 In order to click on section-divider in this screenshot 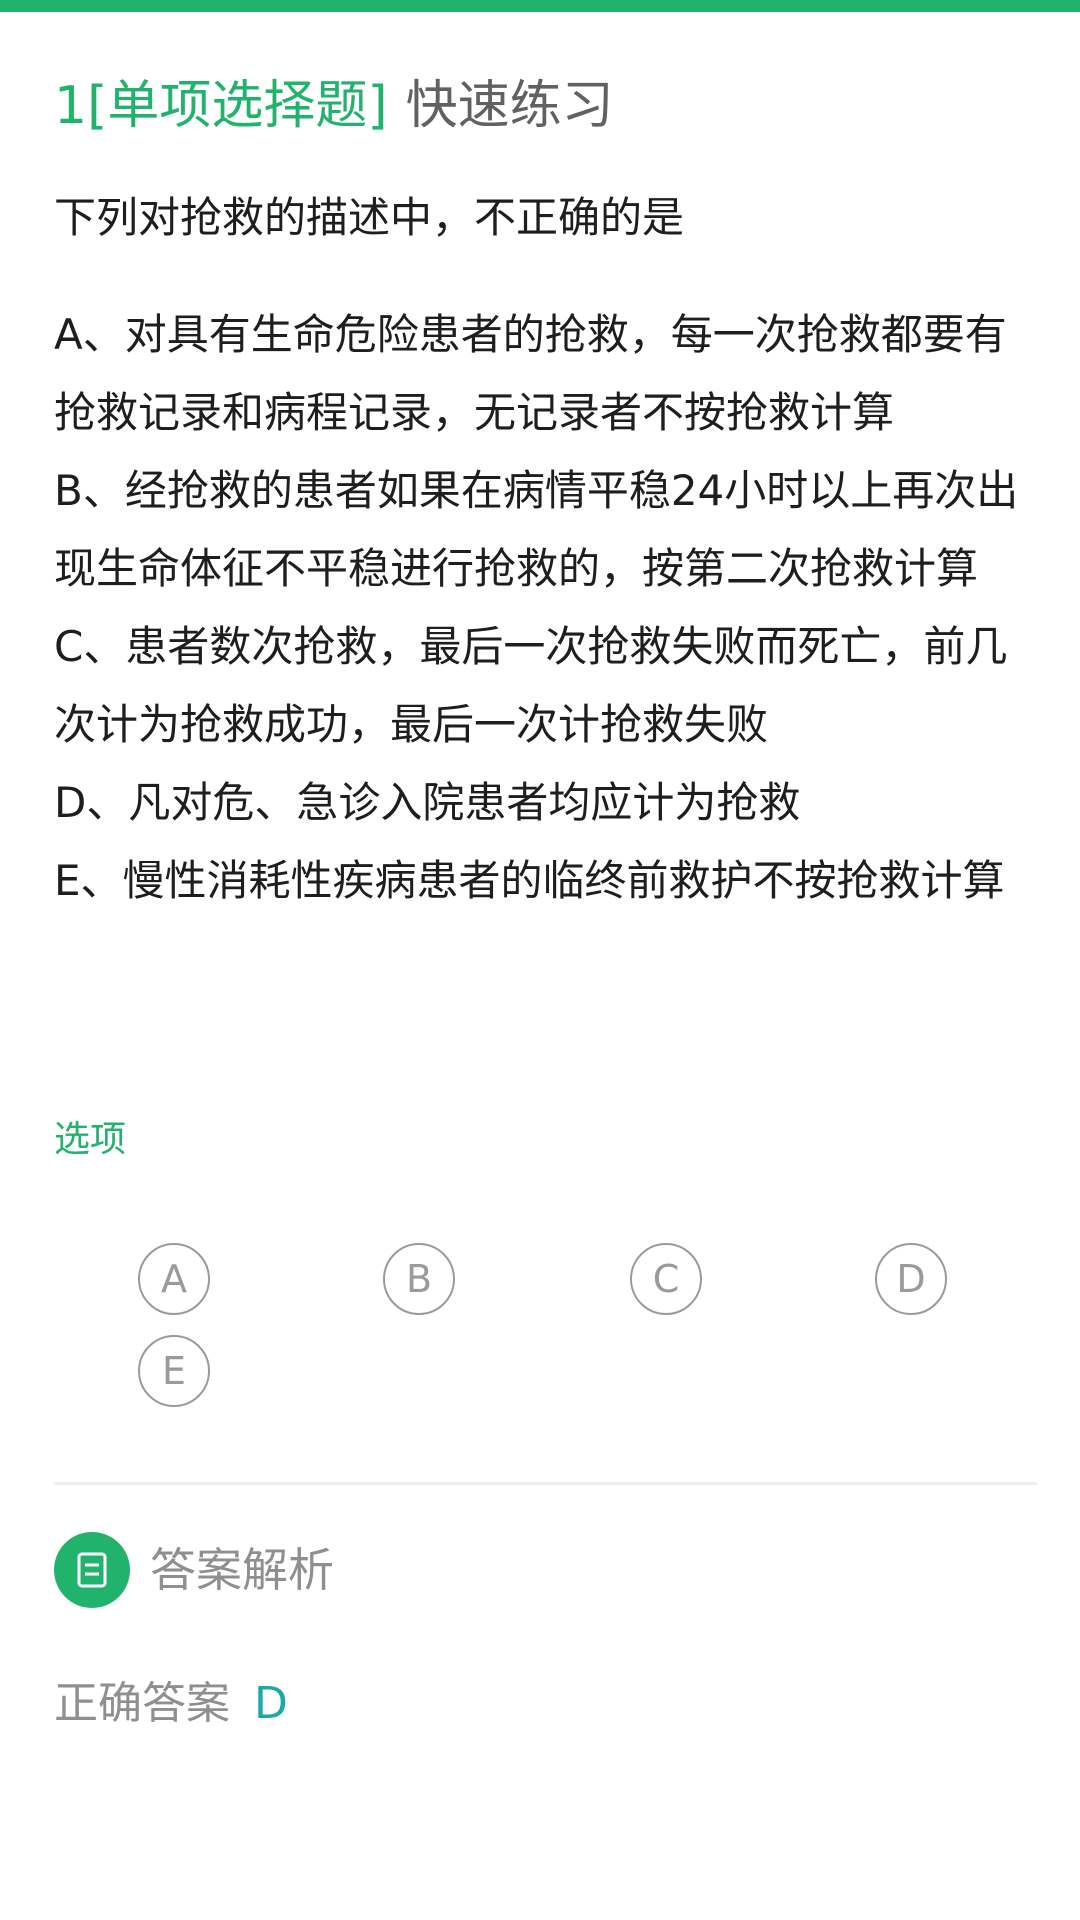, I will do `click(545, 1483)`.